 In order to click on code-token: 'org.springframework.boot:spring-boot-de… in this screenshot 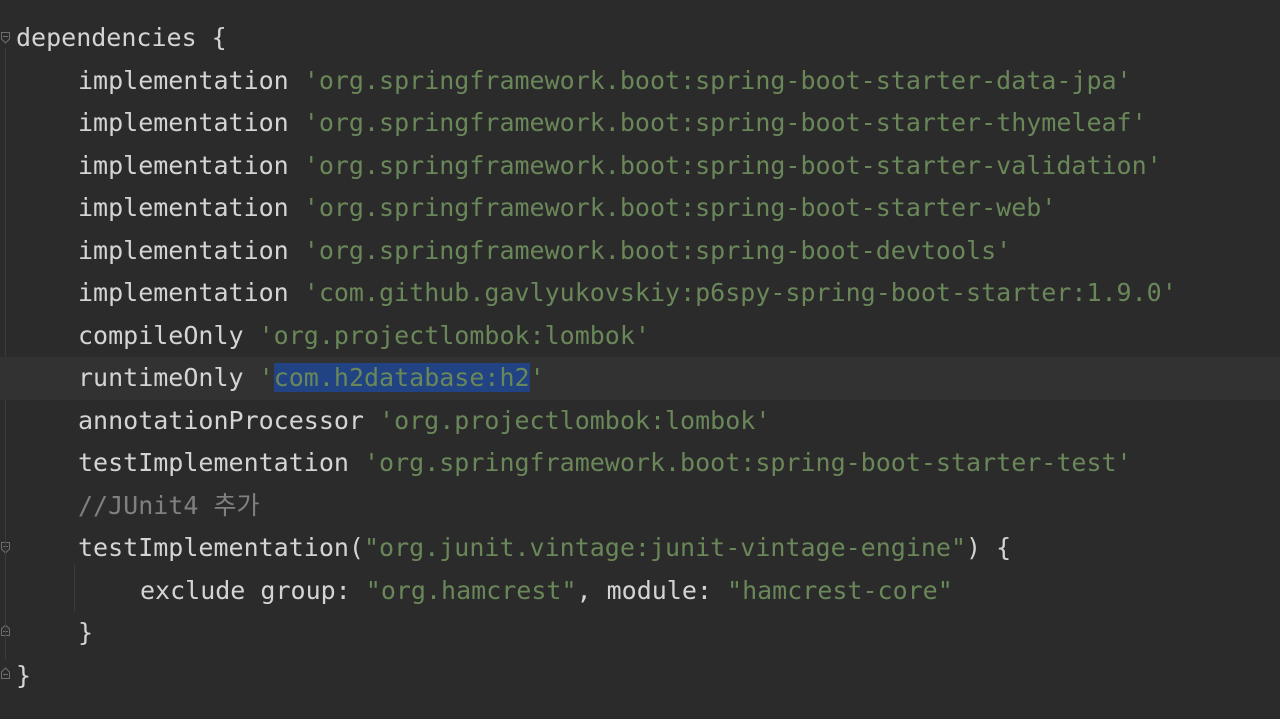, I will do `click(657, 250)`.